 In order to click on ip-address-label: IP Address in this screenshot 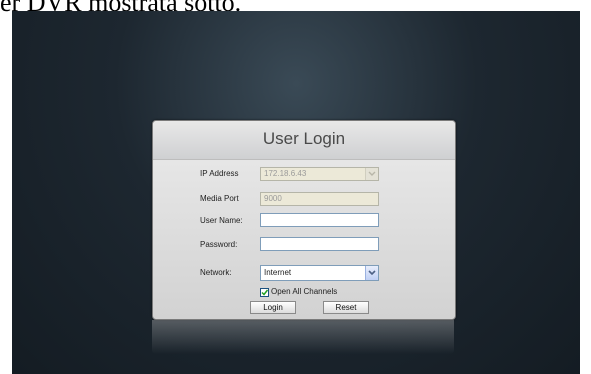, I will do `click(219, 173)`.